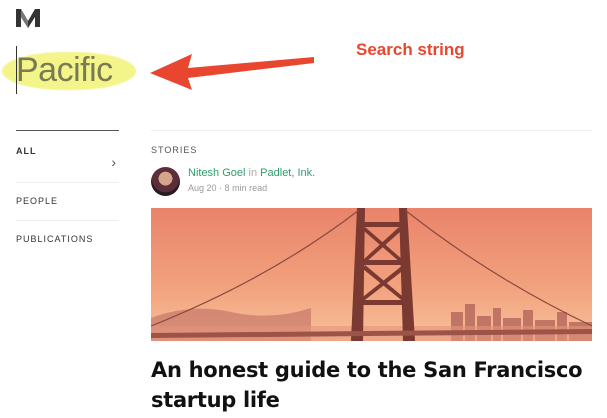 The height and width of the screenshot is (418, 607). I want to click on sidebar-item-label: ALL, so click(26, 151).